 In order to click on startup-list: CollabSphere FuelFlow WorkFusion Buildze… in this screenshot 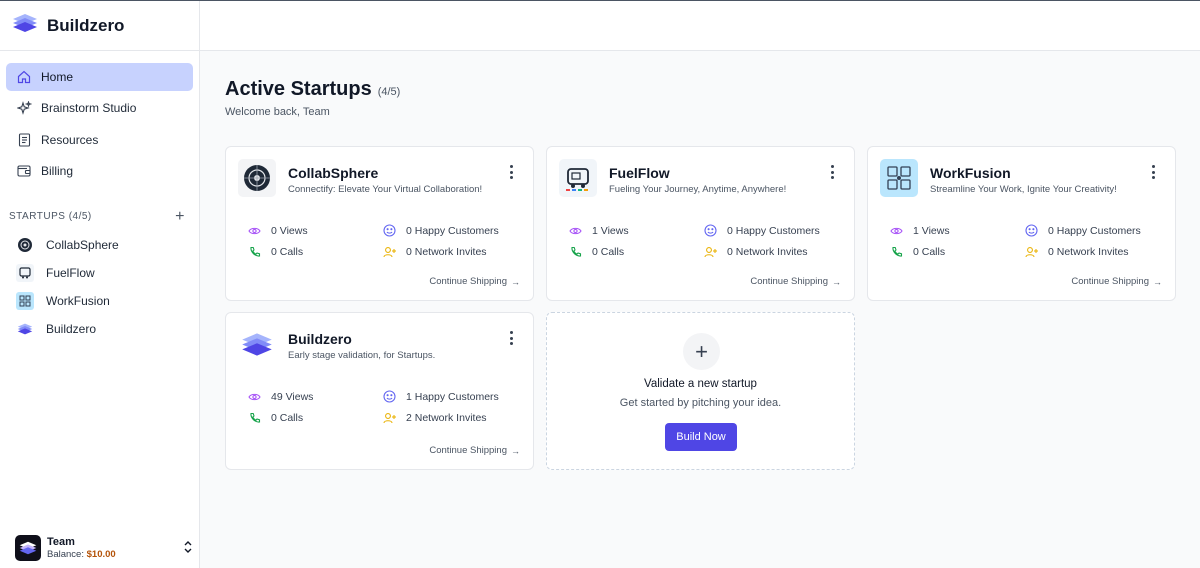, I will do `click(99, 284)`.